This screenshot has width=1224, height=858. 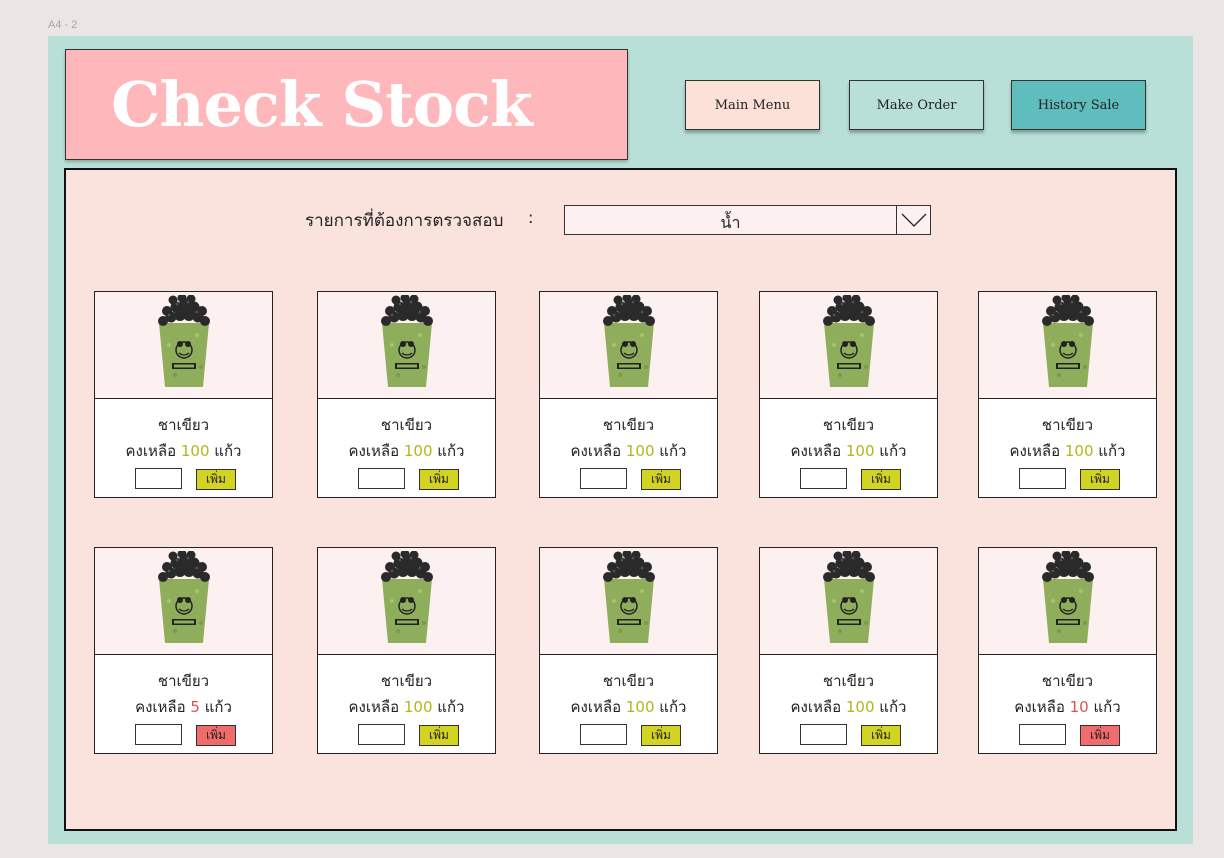 What do you see at coordinates (531, 217) in the screenshot?
I see `filter-colon: :` at bounding box center [531, 217].